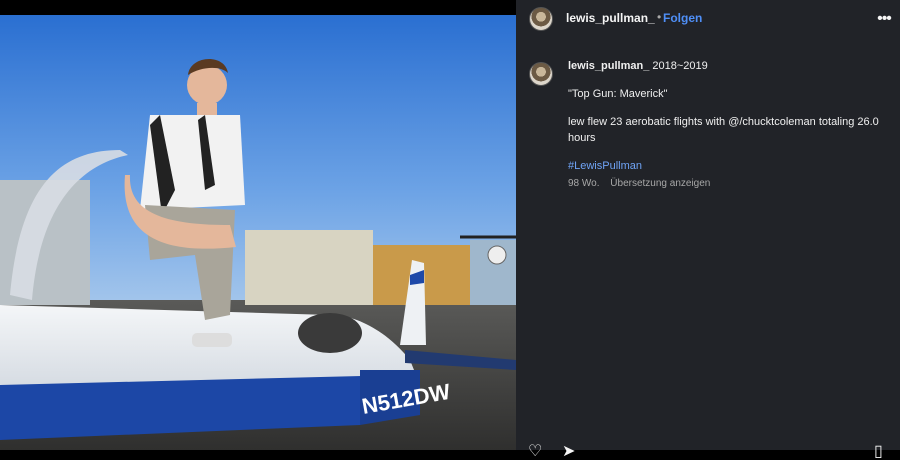 This screenshot has width=900, height=460. What do you see at coordinates (708, 452) in the screenshot?
I see `post-actions: ♡ ➤ ▯` at bounding box center [708, 452].